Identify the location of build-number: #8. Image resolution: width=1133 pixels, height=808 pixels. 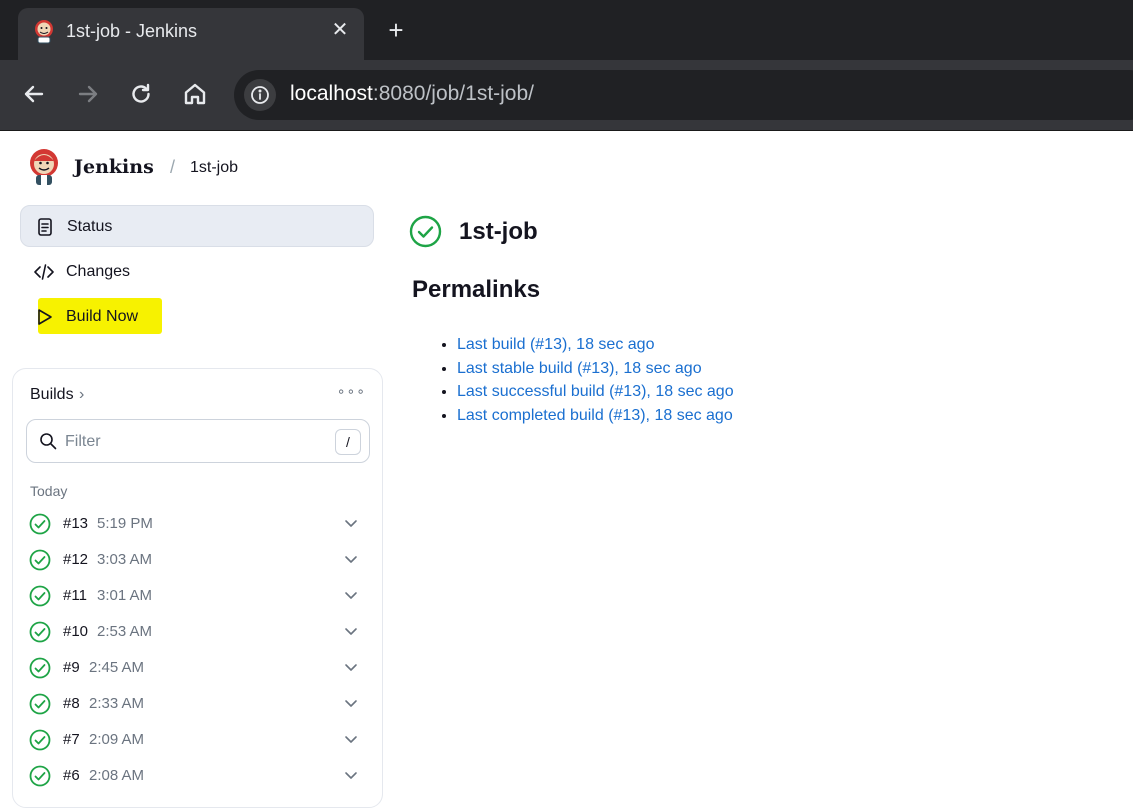
(71, 703).